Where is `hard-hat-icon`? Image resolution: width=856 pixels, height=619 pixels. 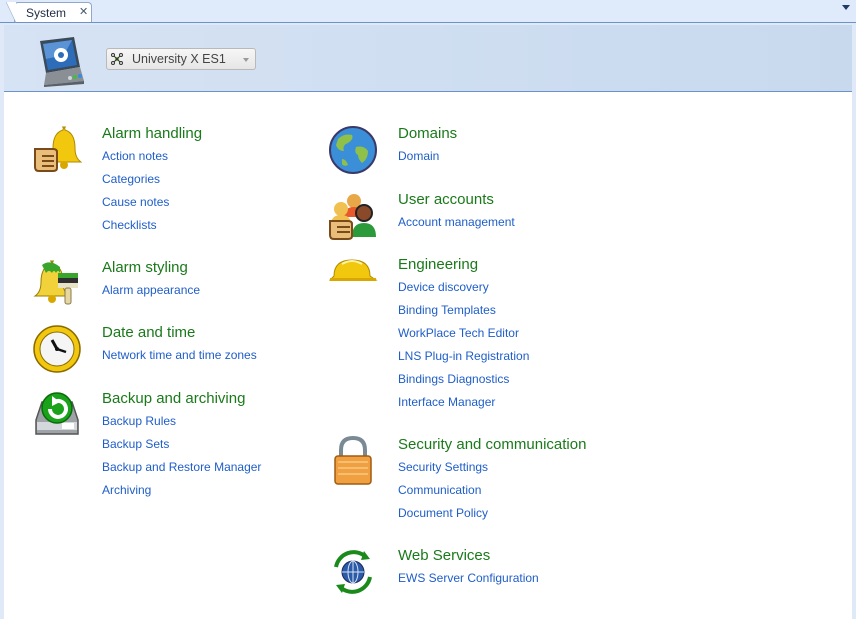 hard-hat-icon is located at coordinates (353, 270).